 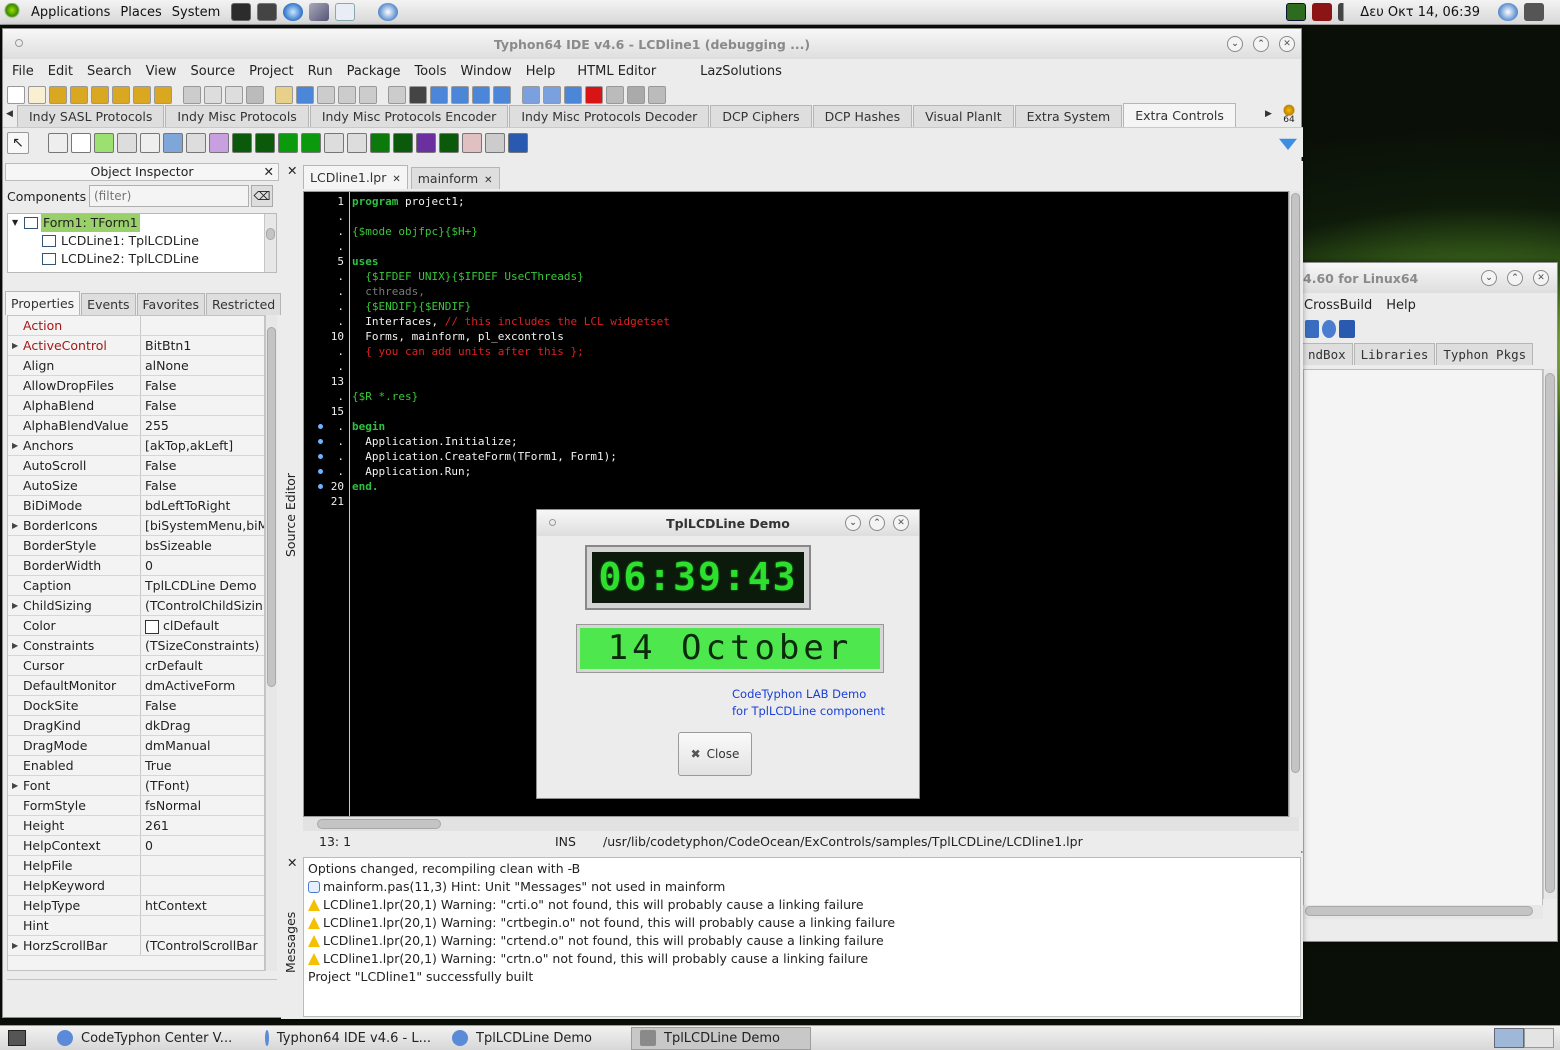 I want to click on palette-tab-indy-misc-protocols-encoder: Indy Misc Protocols Encoder, so click(x=409, y=116).